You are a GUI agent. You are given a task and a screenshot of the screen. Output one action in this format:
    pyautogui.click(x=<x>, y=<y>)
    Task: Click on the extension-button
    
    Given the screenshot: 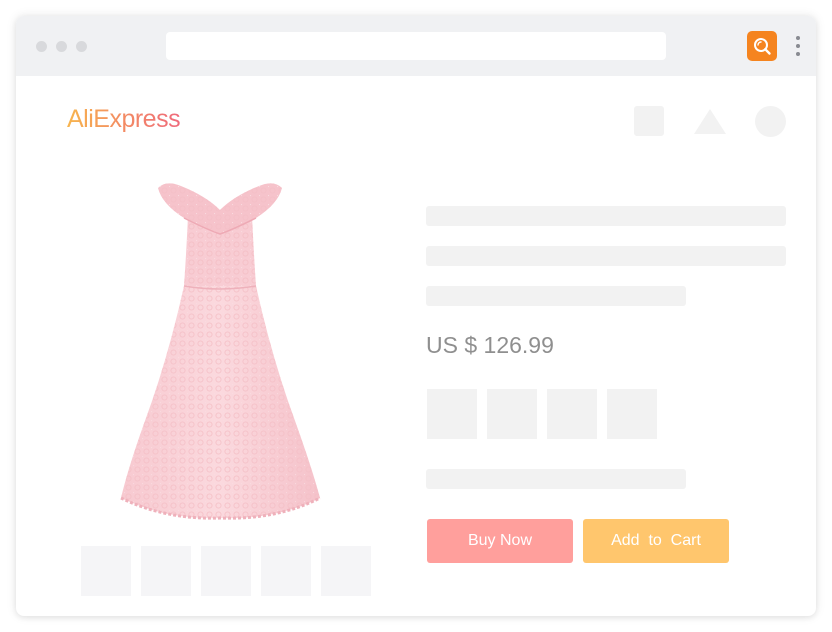 What is the action you would take?
    pyautogui.click(x=762, y=46)
    